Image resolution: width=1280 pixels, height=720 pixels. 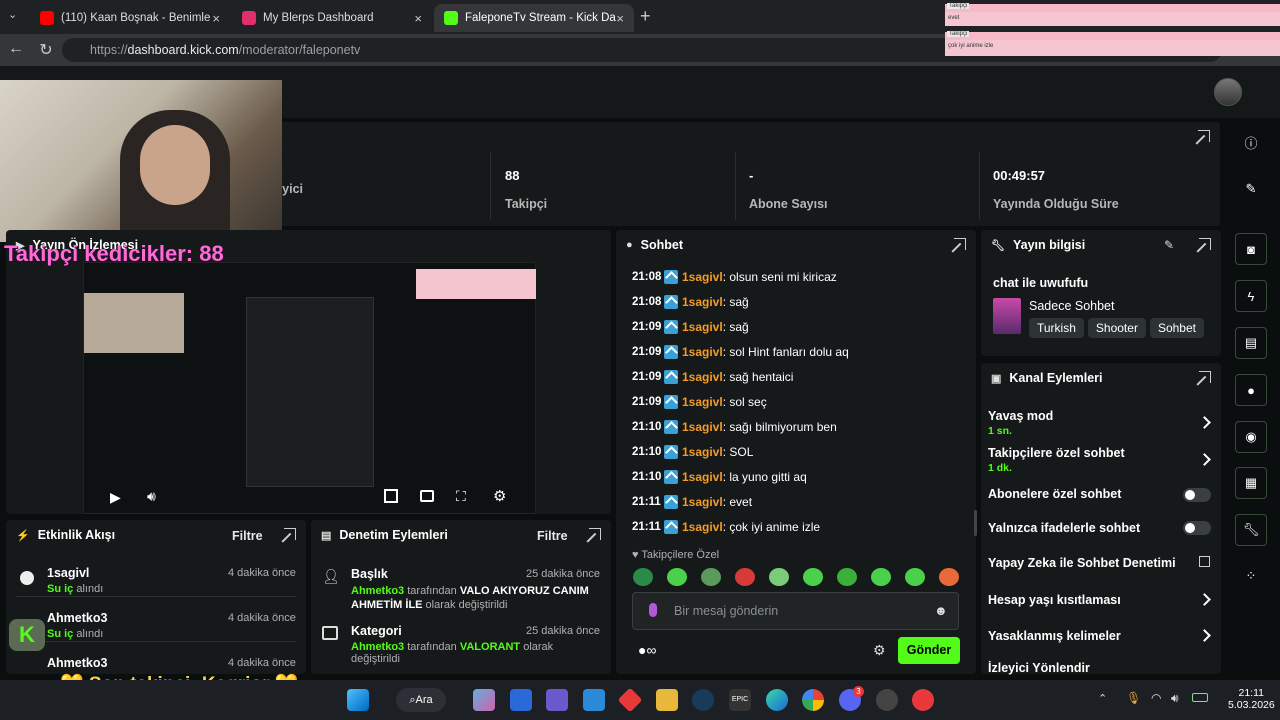 I want to click on chat-text: : la yuno gitti aq, so click(x=764, y=477).